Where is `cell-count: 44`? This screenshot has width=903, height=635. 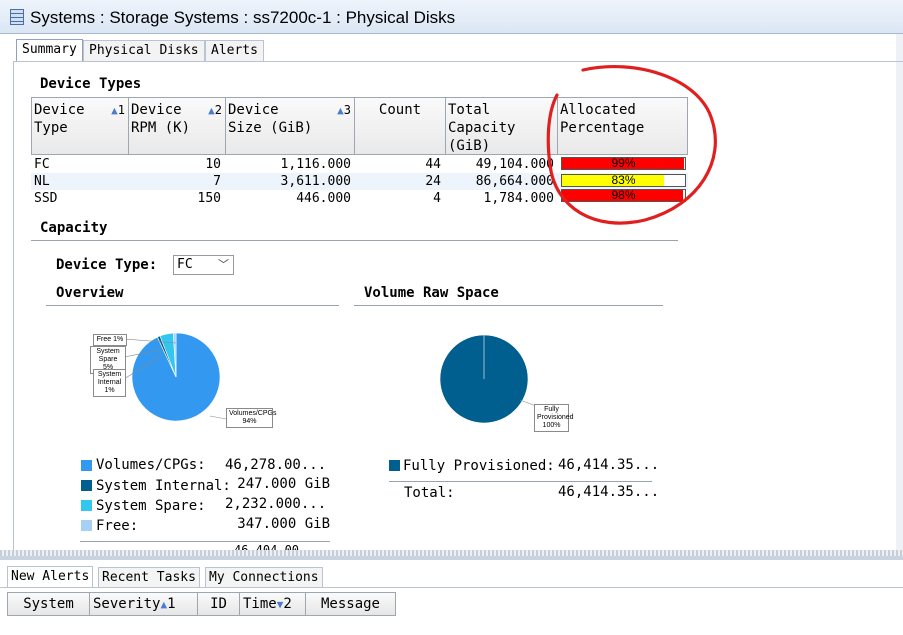 cell-count: 44 is located at coordinates (433, 164).